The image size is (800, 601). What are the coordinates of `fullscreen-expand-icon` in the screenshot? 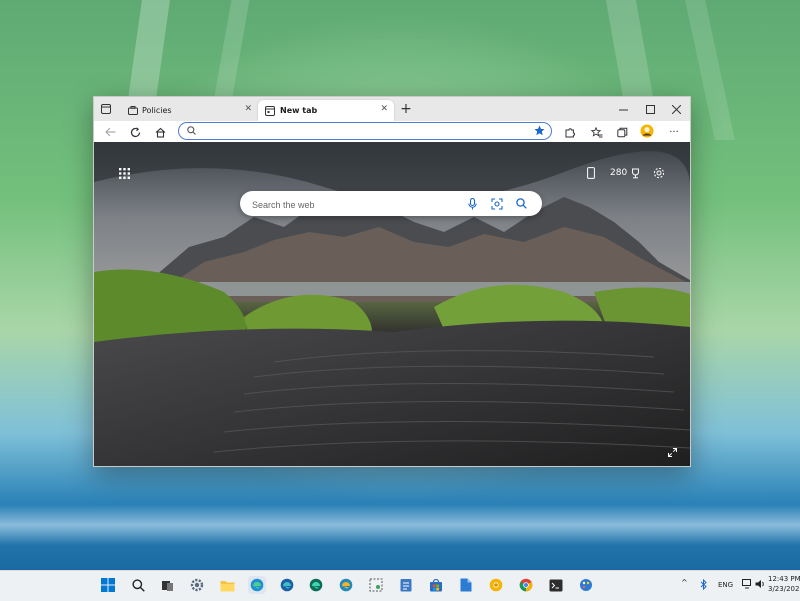 It's located at (672, 452).